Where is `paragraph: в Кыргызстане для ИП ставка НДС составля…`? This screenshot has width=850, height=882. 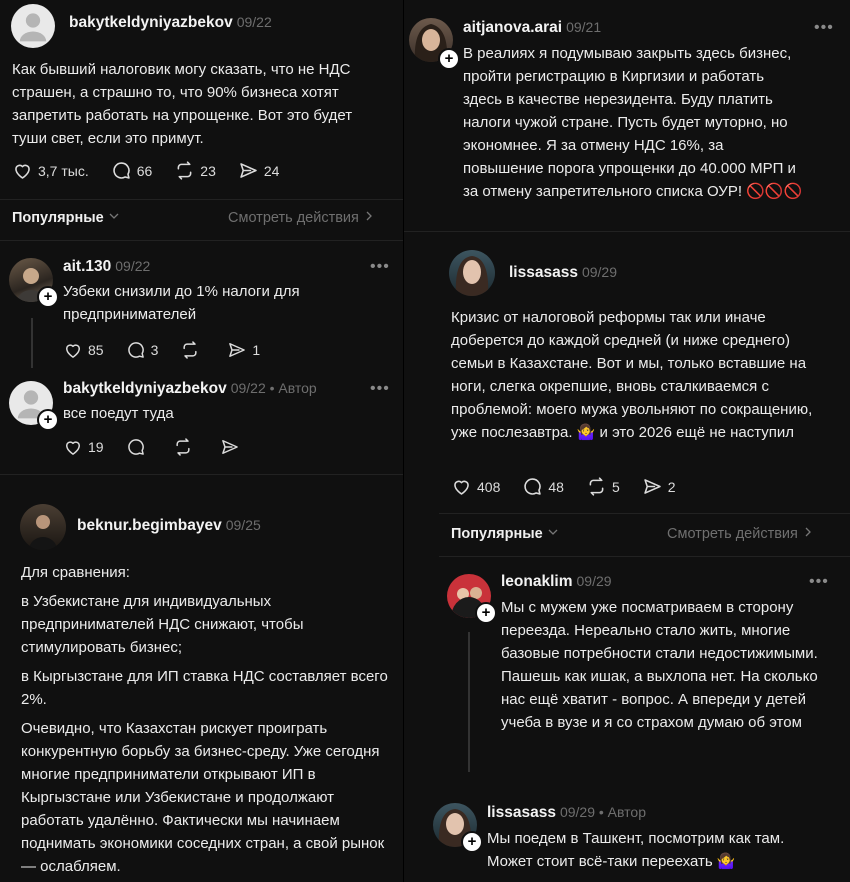 paragraph: в Кыргызстане для ИП ставка НДС составля… is located at coordinates (204, 688).